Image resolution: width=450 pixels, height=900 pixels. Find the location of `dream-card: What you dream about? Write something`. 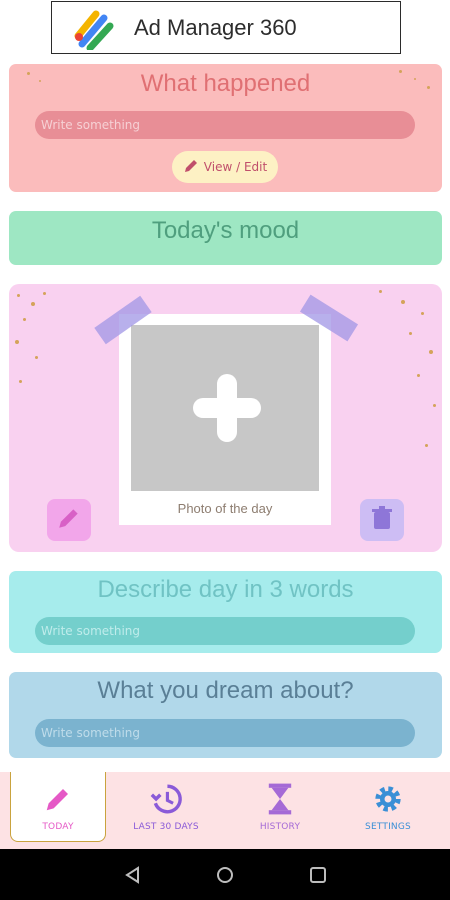

dream-card: What you dream about? Write something is located at coordinates (225, 715).